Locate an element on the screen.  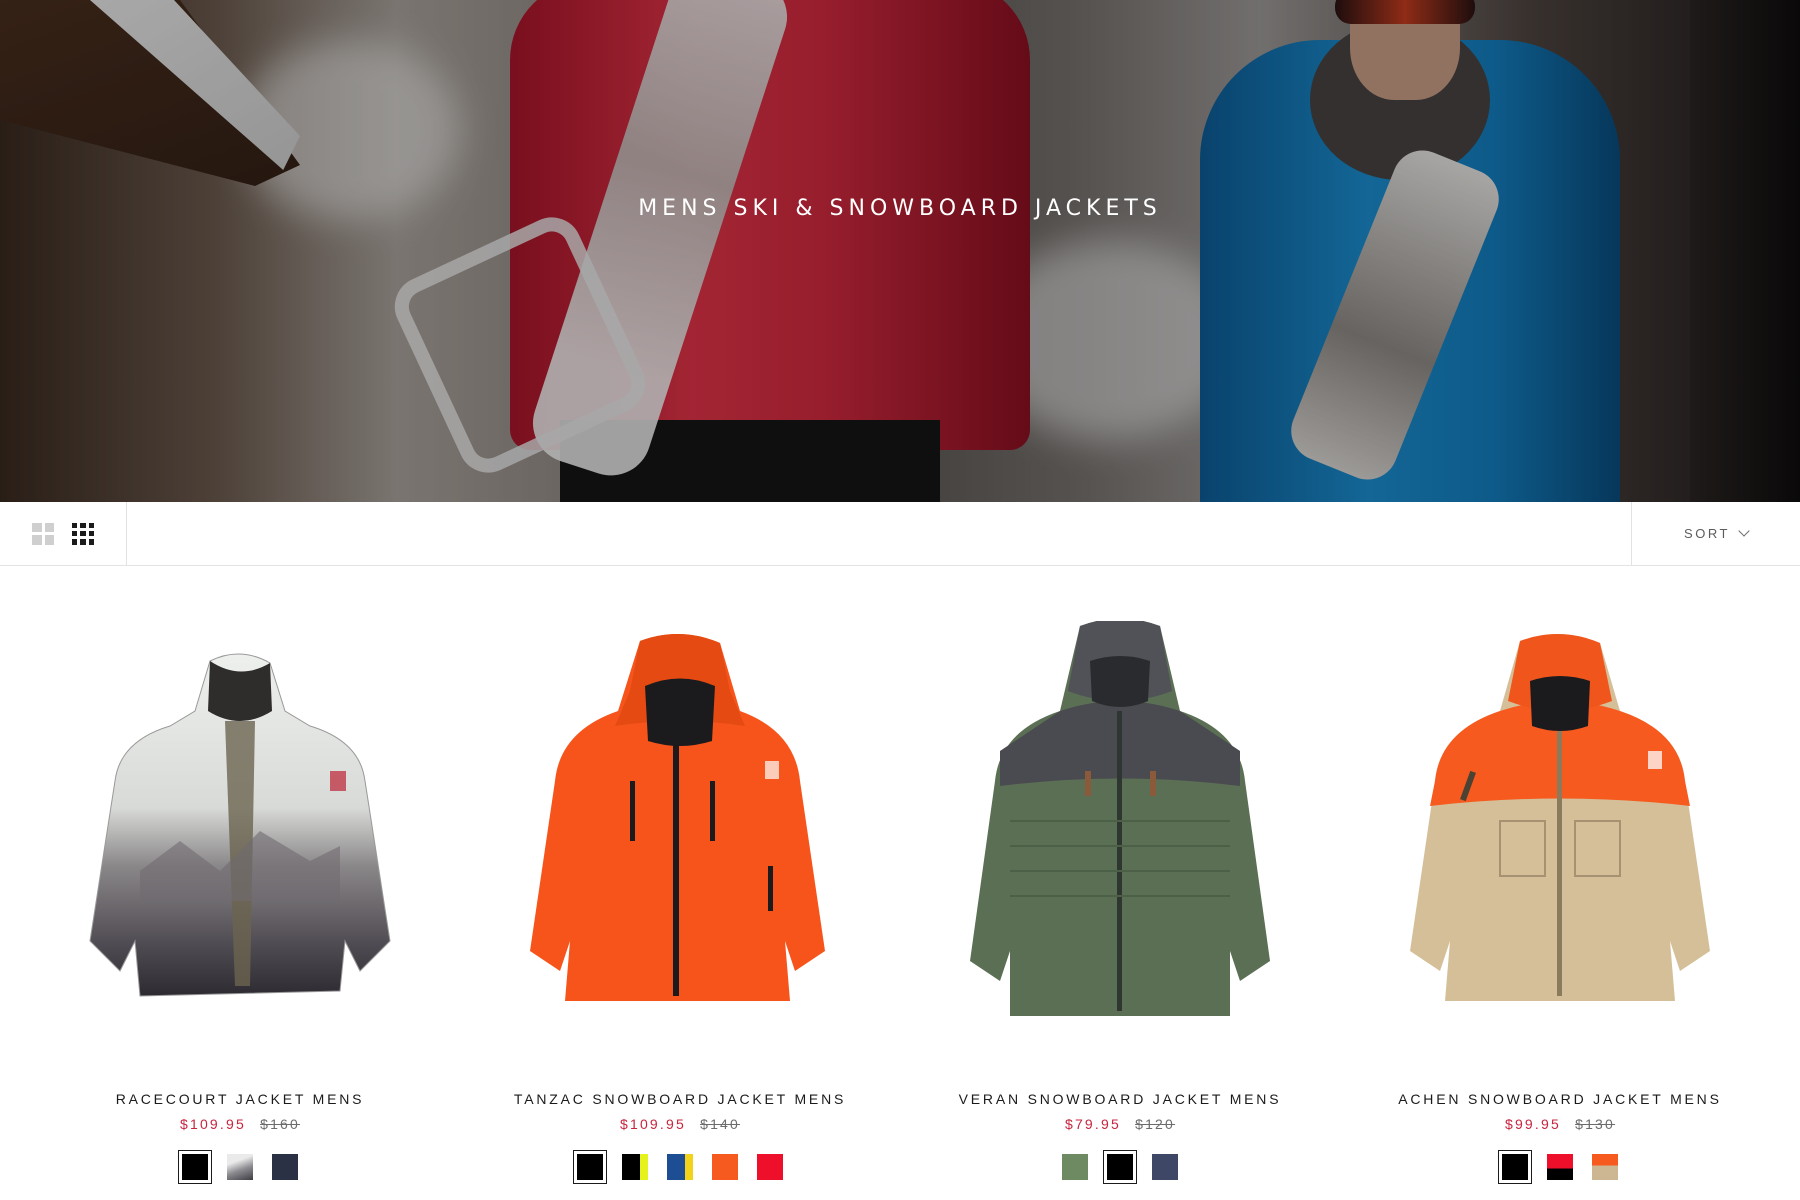
swatch-orange-tan is located at coordinates (1605, 1167).